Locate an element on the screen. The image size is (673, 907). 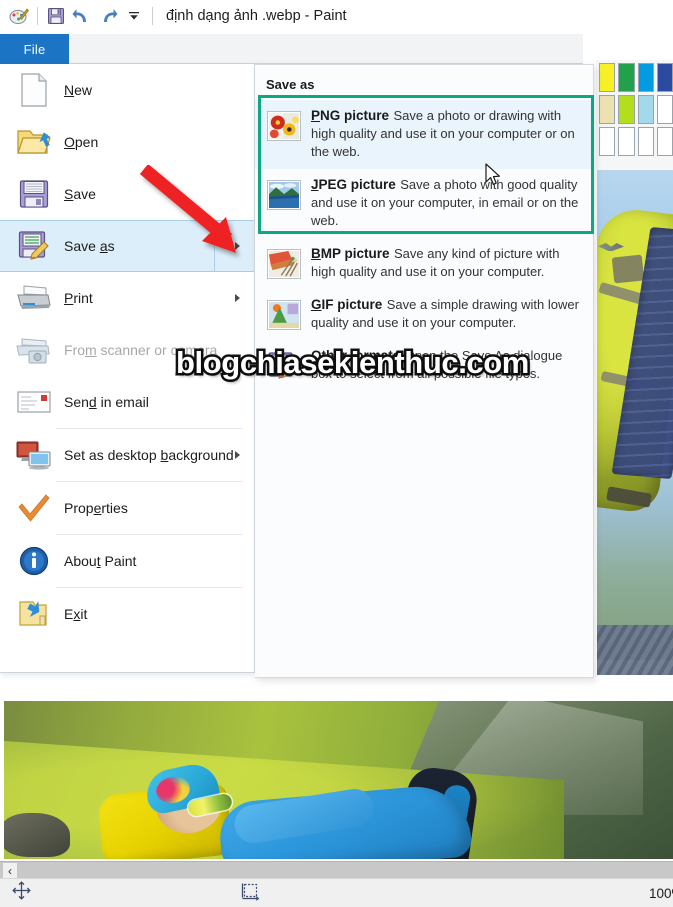
save-as-option-title: GIF picture is located at coordinates (347, 304).